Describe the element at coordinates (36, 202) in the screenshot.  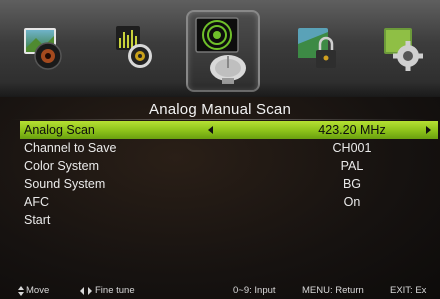
I see `row-label: AFC` at that location.